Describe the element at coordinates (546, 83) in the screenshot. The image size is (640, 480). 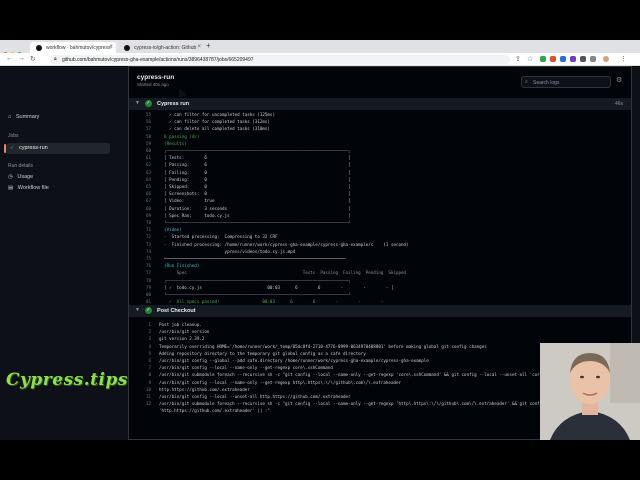
I see `search-placeholder: Search logs` at that location.